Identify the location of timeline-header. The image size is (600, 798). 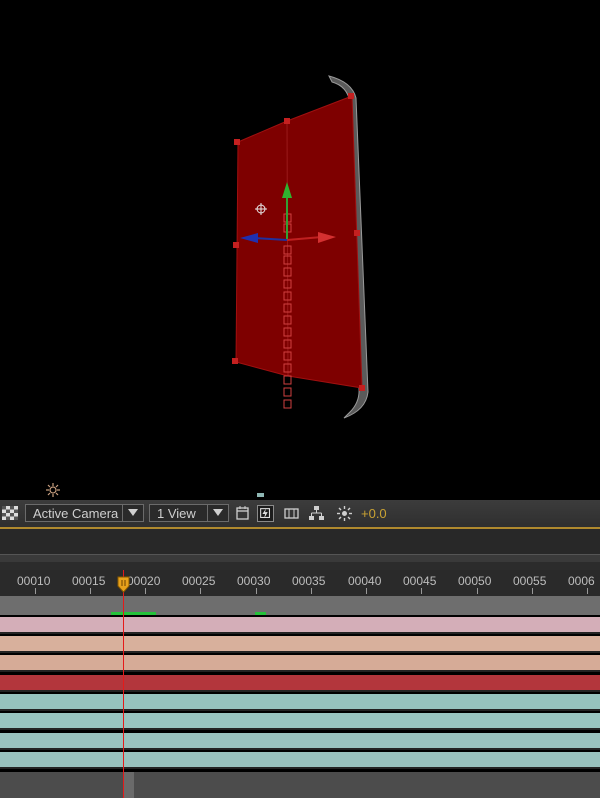
(300, 541).